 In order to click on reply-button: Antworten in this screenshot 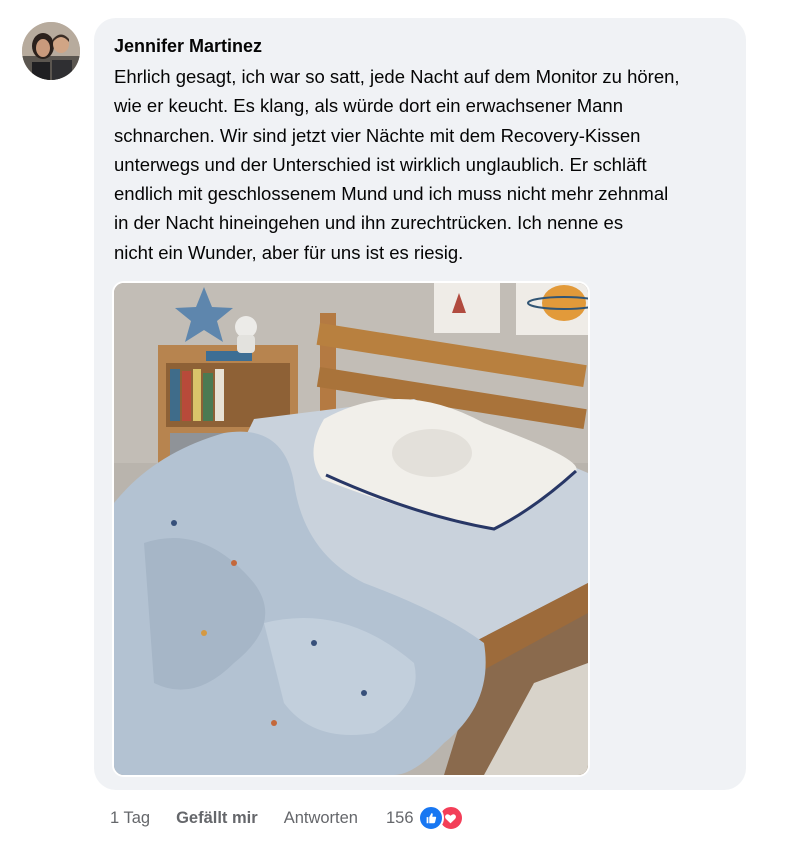, I will do `click(321, 818)`.